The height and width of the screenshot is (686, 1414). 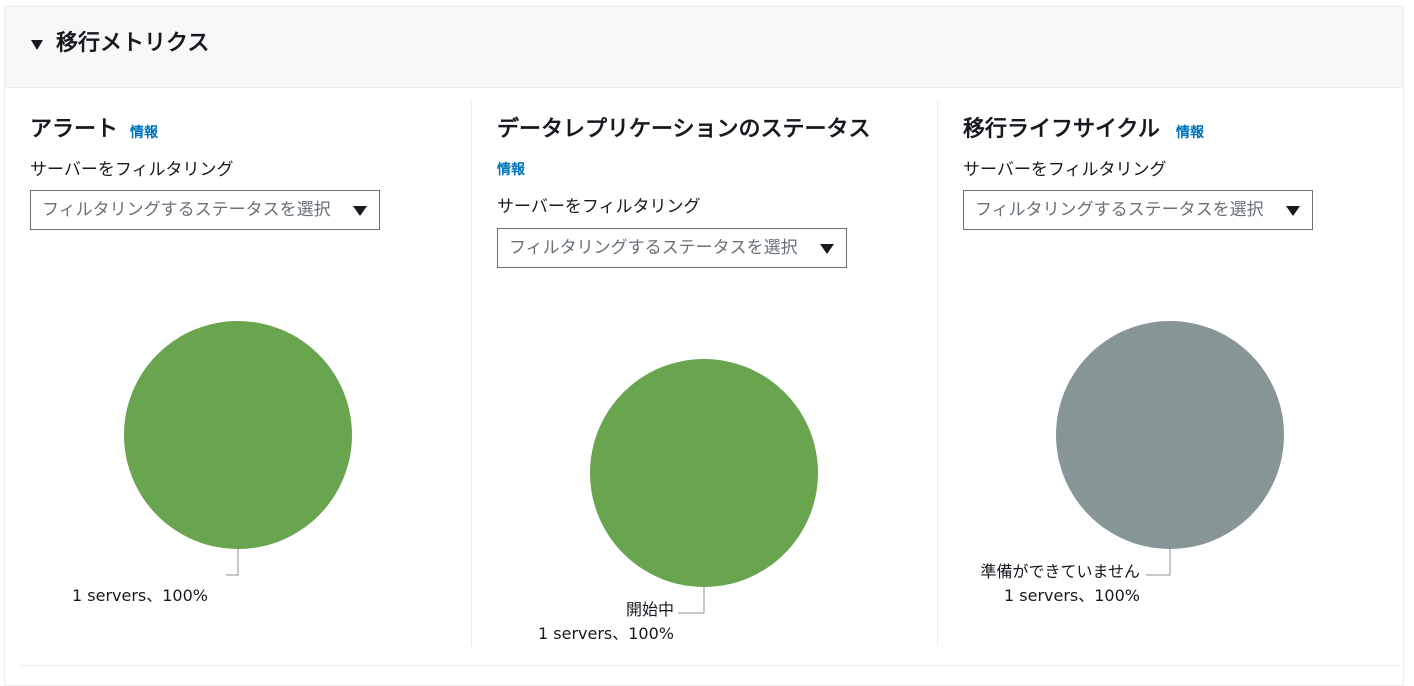 What do you see at coordinates (650, 609) in the screenshot?
I see `pie-slice-name-2: 開始中` at bounding box center [650, 609].